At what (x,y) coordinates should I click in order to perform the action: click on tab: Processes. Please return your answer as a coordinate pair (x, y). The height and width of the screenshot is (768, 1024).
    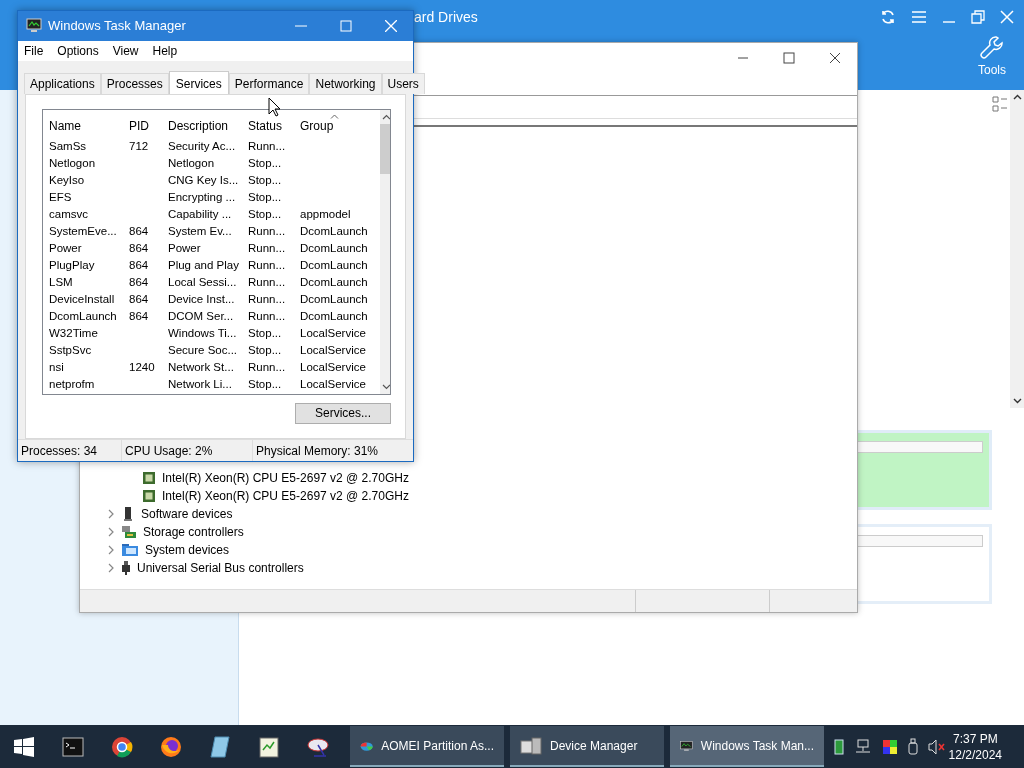
    Looking at the image, I should click on (134, 83).